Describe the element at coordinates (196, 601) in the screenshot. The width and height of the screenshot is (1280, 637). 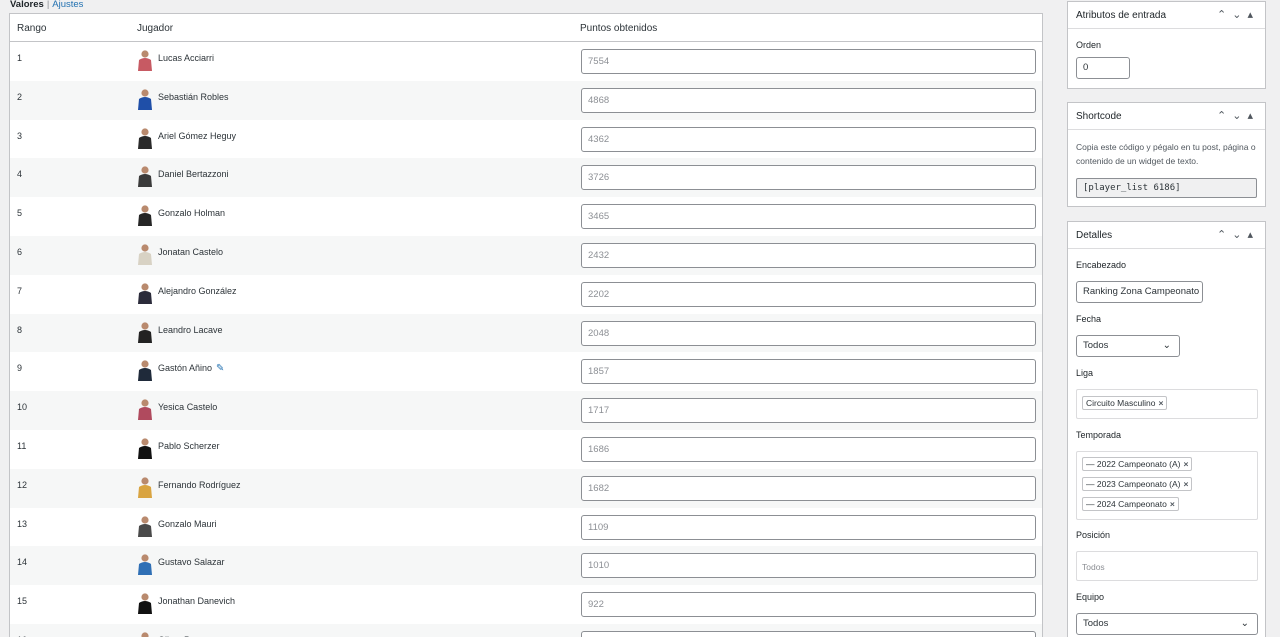
I see `player-name: Jonathan Danevich` at that location.